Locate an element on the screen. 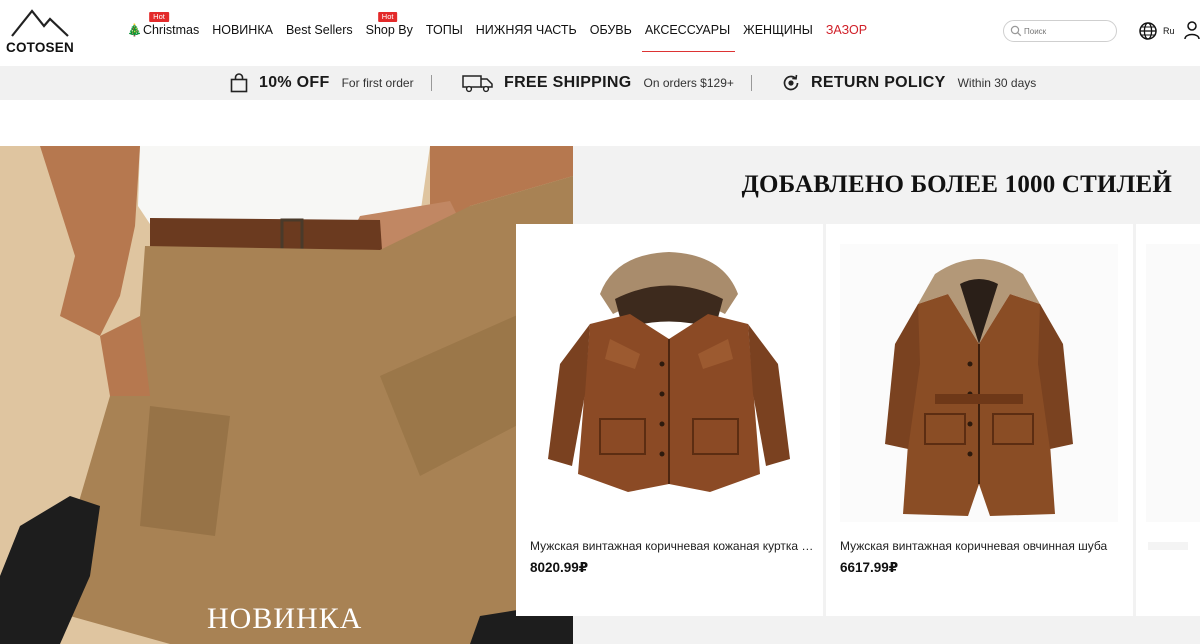 The image size is (1200, 644). product-card-partial is located at coordinates (1168, 420).